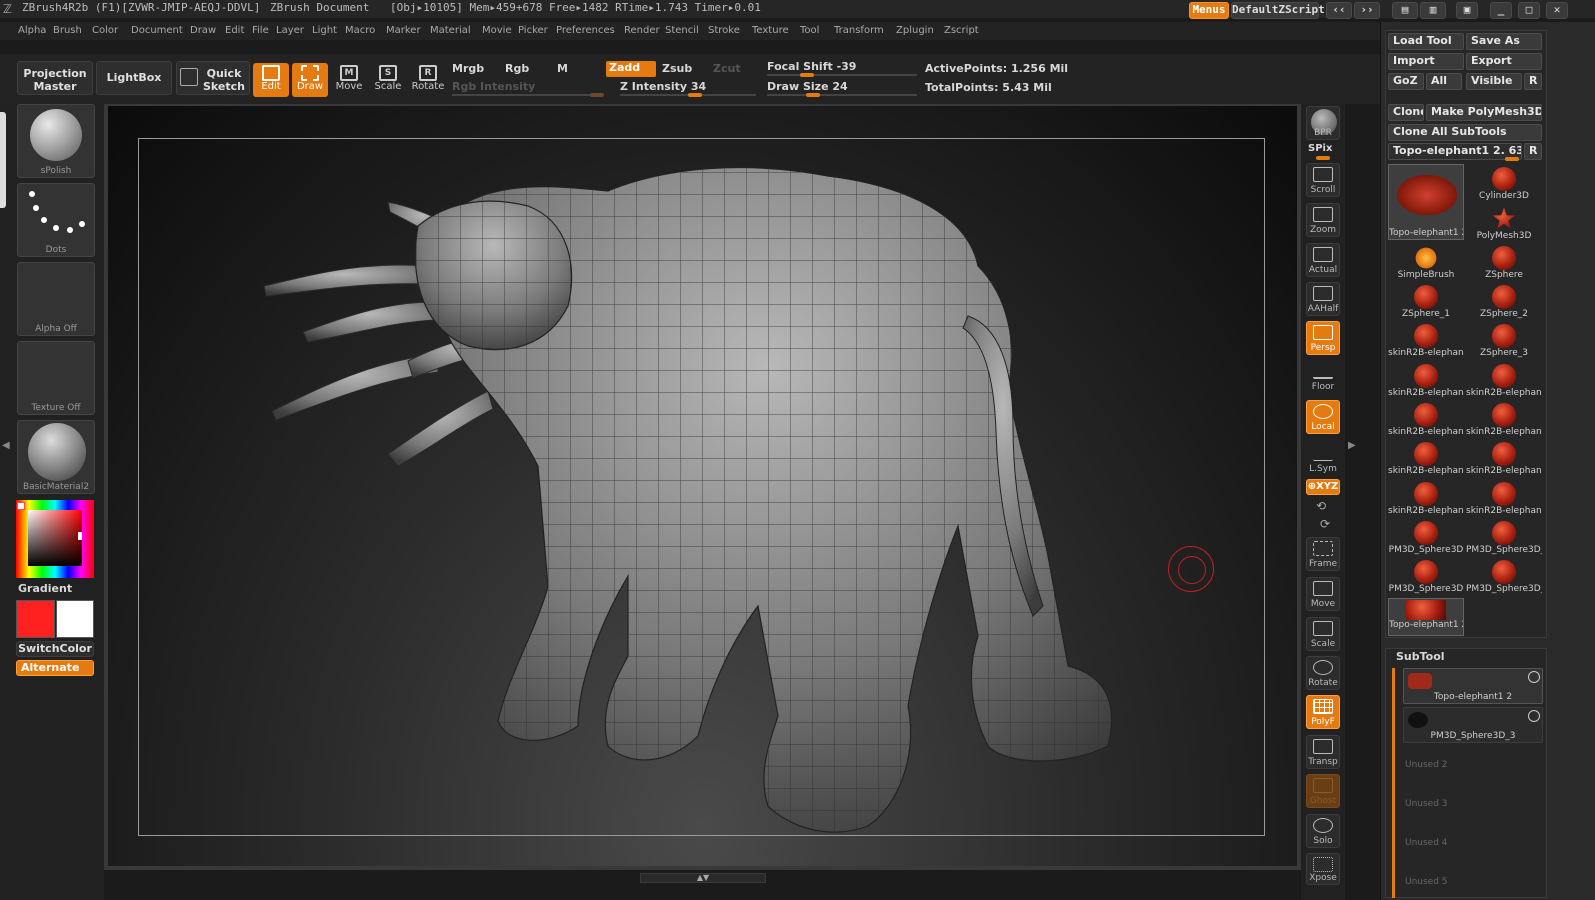 The width and height of the screenshot is (1595, 900). Describe the element at coordinates (32, 30) in the screenshot. I see `menu-alpha: Alpha` at that location.